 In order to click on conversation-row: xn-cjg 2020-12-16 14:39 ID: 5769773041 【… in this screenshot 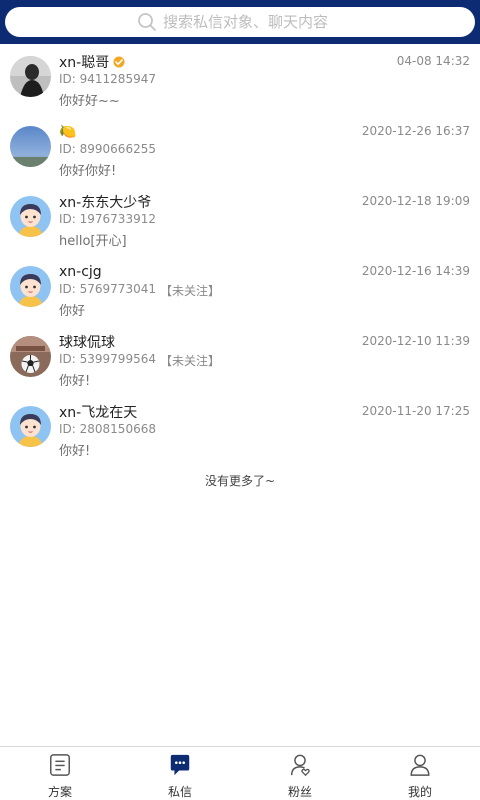, I will do `click(240, 289)`.